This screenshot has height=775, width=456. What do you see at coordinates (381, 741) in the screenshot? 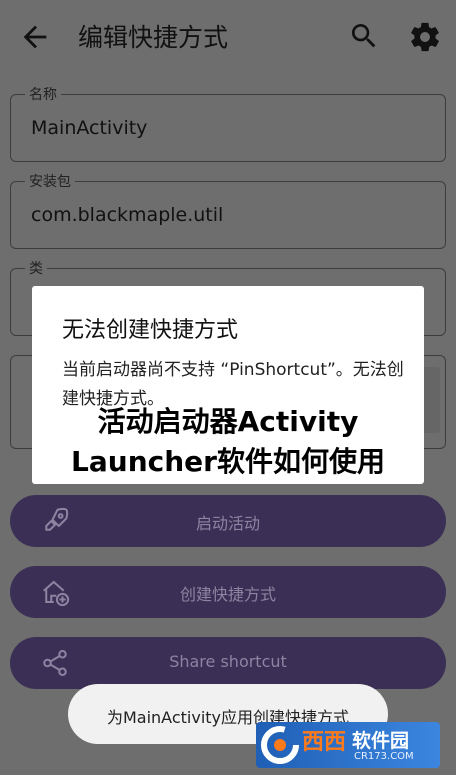
I see `watermark-name: 软件园` at bounding box center [381, 741].